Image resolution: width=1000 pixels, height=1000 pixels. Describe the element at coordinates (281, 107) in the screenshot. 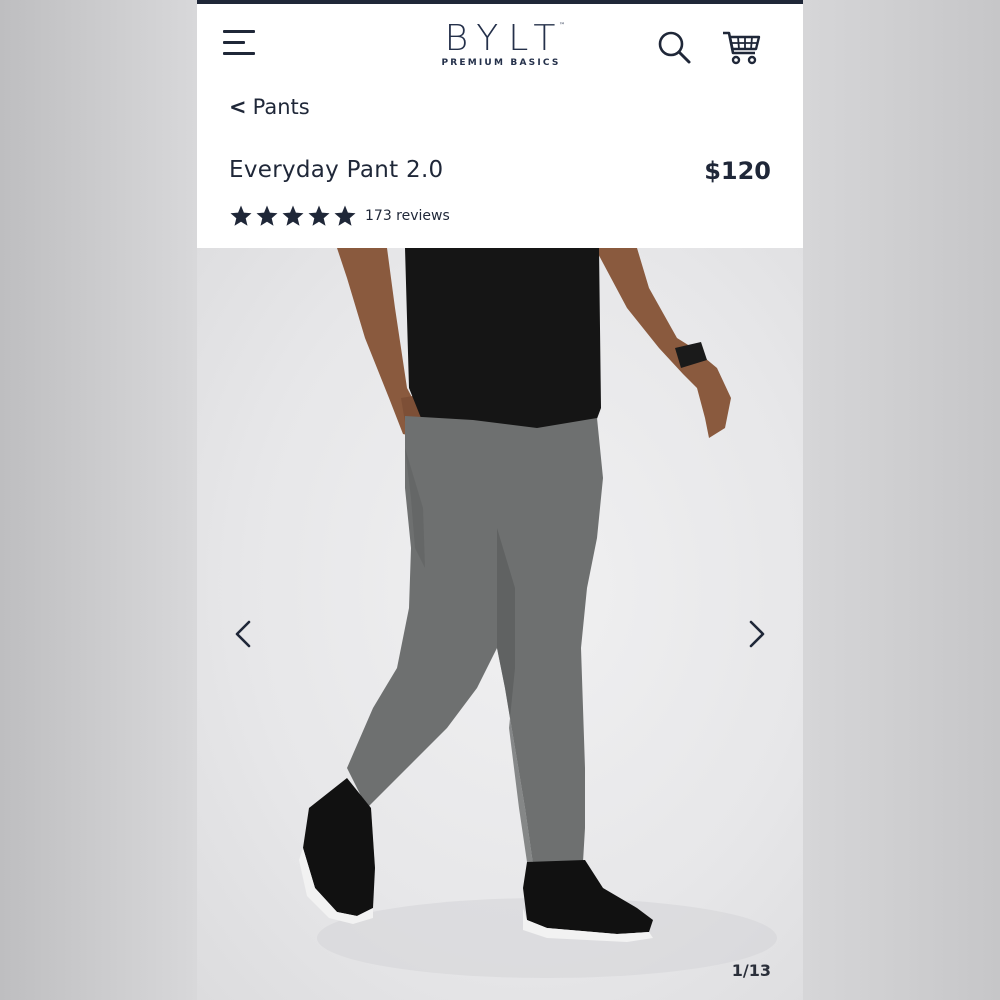

I see `breadcrumb-label: Pants` at that location.